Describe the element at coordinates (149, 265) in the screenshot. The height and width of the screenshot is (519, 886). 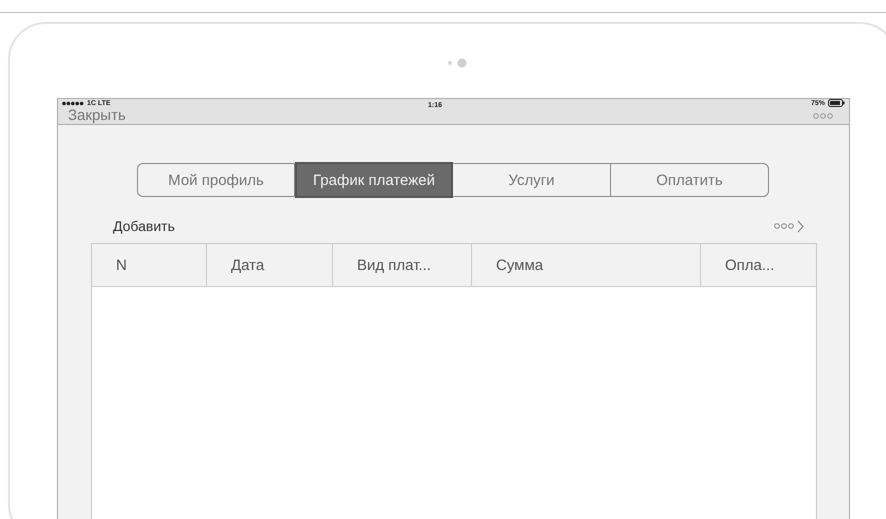
I see `column-header: N` at that location.